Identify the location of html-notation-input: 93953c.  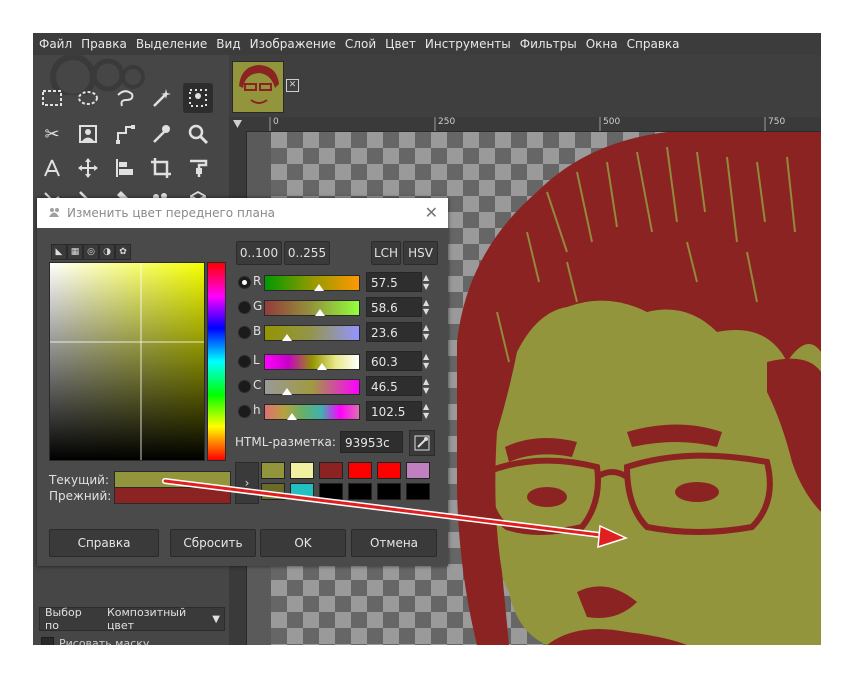
(371, 442).